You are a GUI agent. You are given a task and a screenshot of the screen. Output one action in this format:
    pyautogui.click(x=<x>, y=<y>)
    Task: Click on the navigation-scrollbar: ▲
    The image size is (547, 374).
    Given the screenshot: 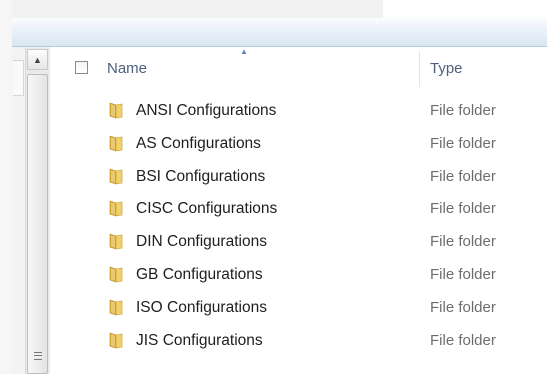 What is the action you would take?
    pyautogui.click(x=38, y=211)
    